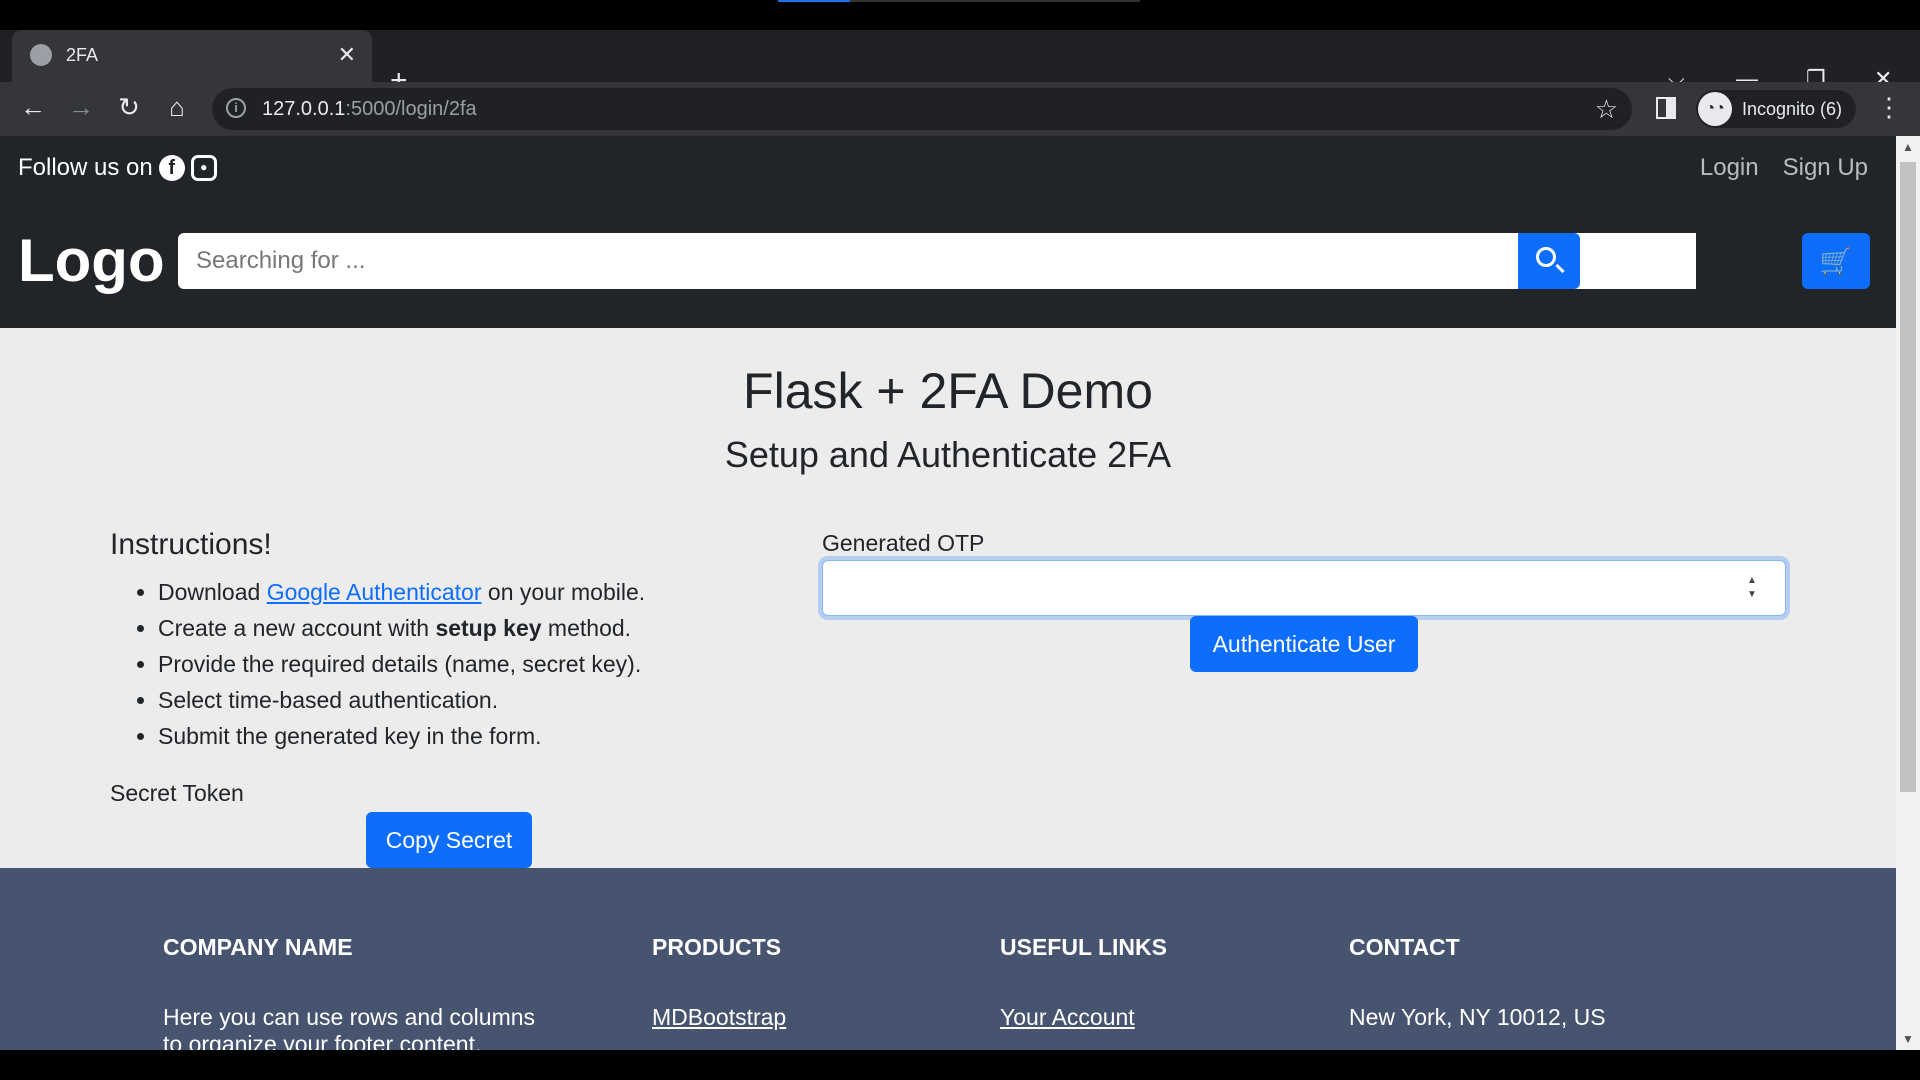 The width and height of the screenshot is (1920, 1080). What do you see at coordinates (191, 544) in the screenshot?
I see `instructions-title: Instructions!` at bounding box center [191, 544].